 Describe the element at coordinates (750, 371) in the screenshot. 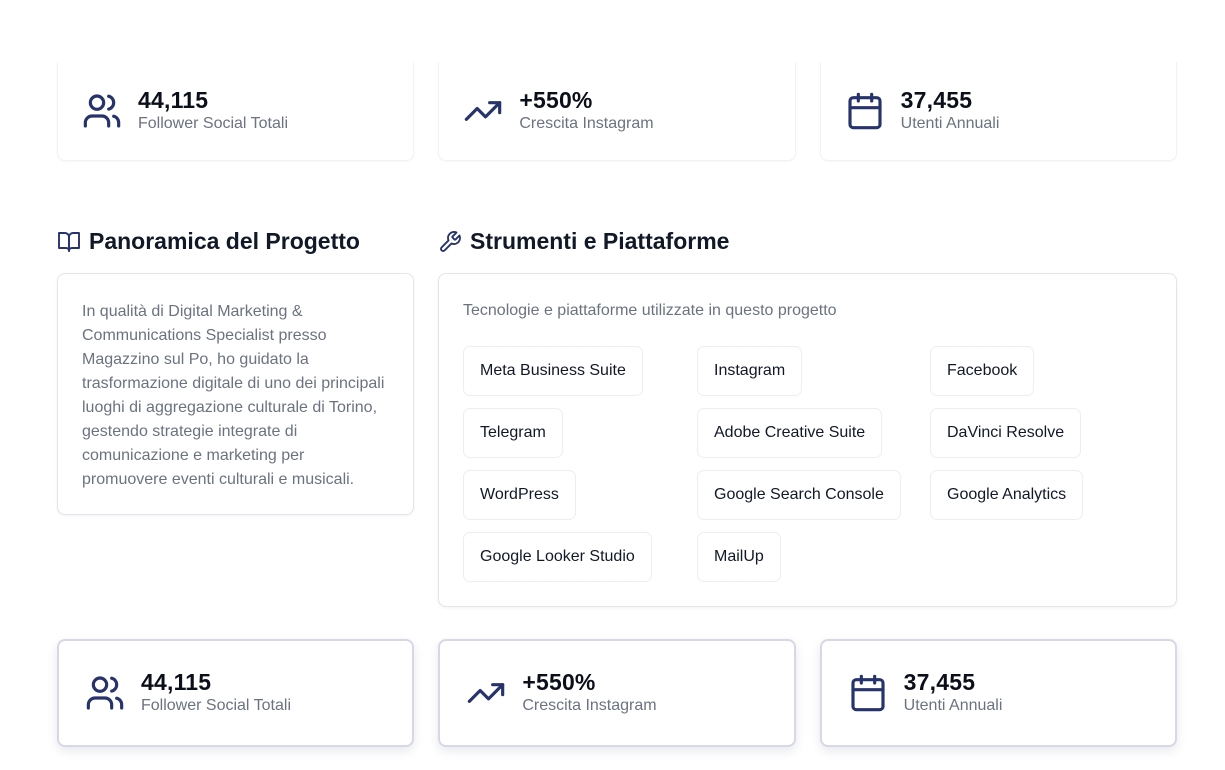

I see `tool-chip: Instagram` at that location.